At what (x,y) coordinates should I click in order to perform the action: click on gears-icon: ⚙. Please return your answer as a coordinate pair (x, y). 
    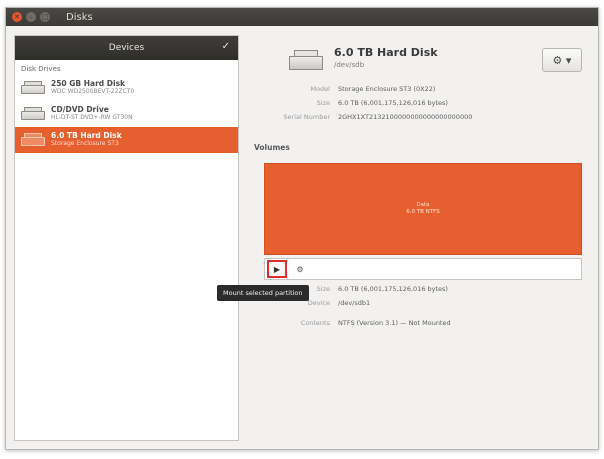
    Looking at the image, I should click on (300, 269).